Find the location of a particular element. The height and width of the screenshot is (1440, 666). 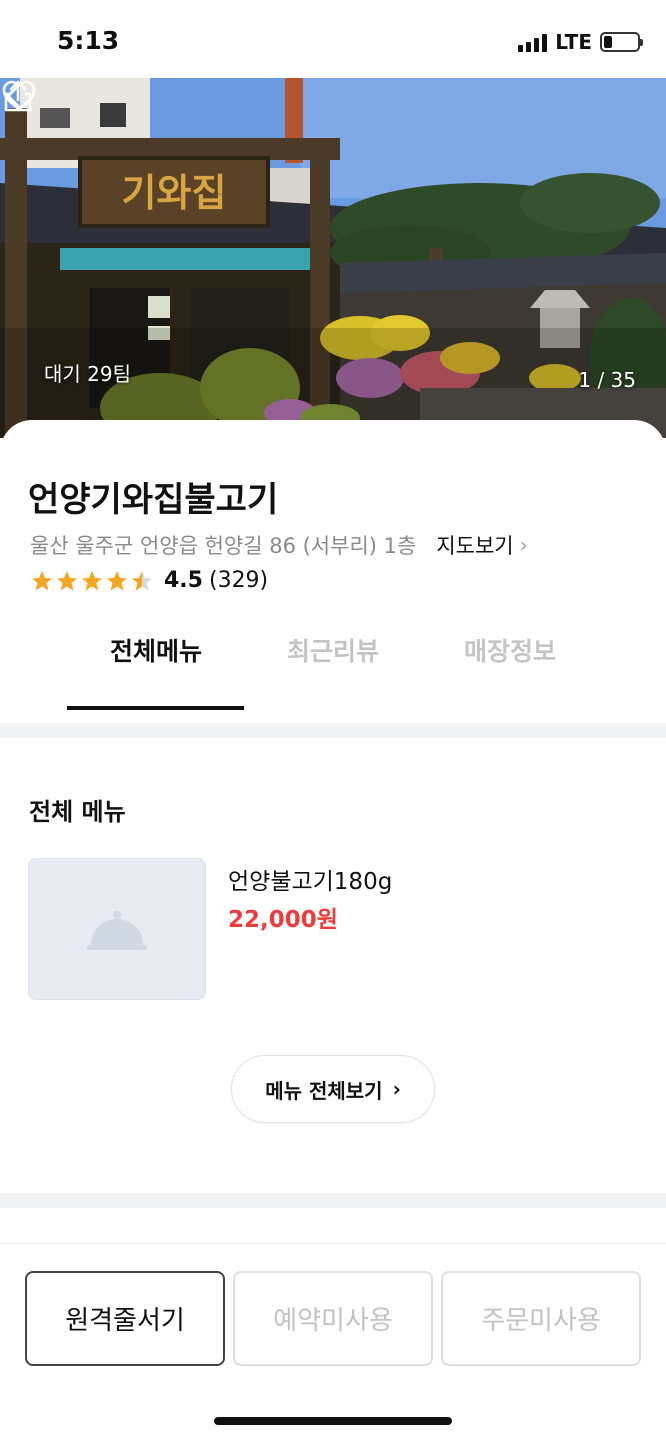

order-disabled-button: 주문미사용 is located at coordinates (541, 1318).